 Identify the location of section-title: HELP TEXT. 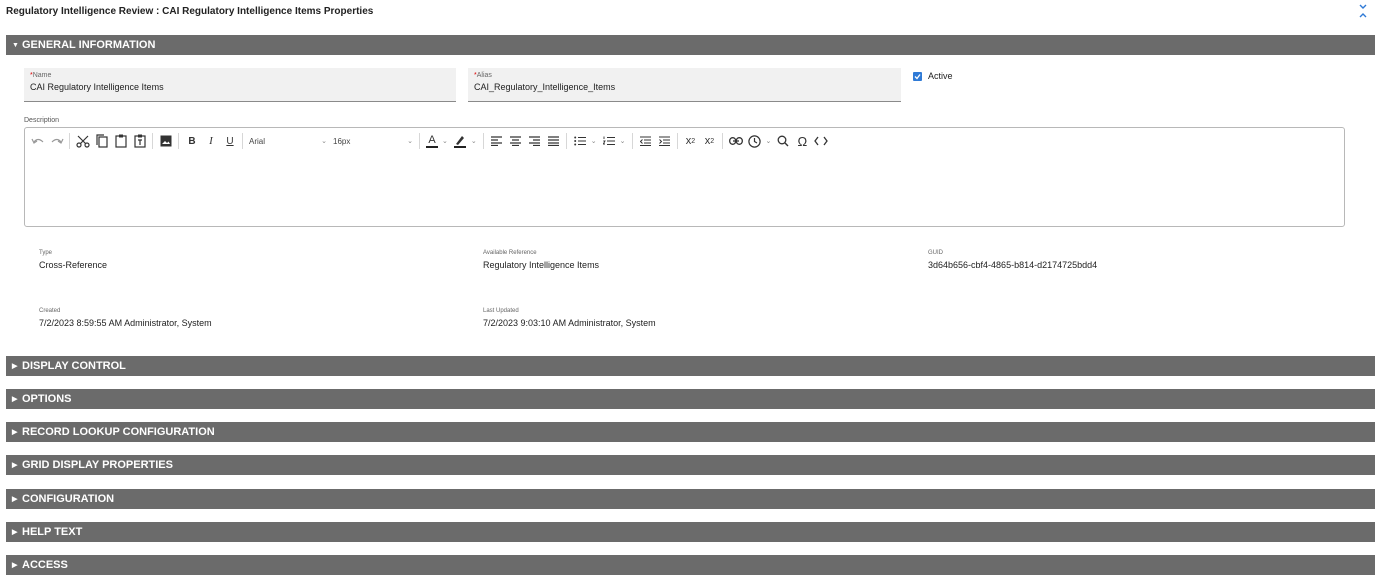
(52, 532).